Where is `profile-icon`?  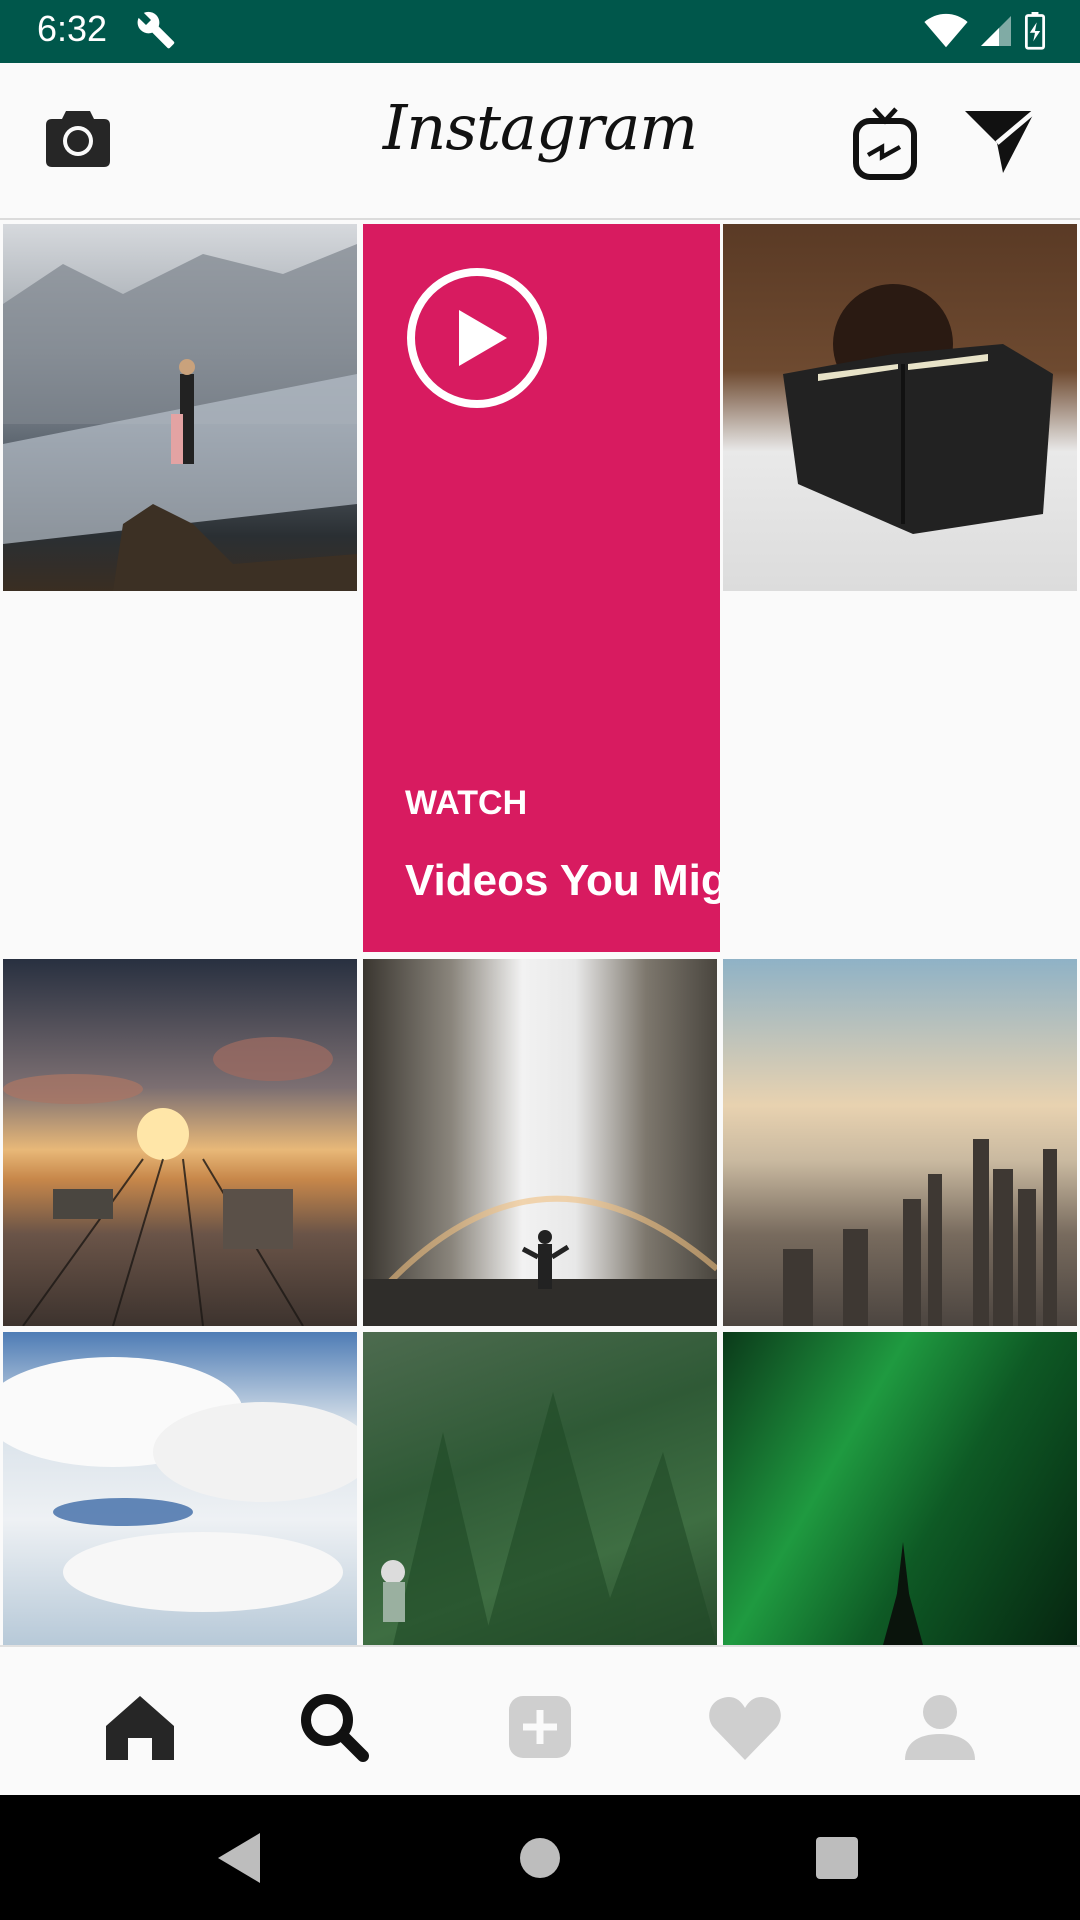
profile-icon is located at coordinates (940, 1727).